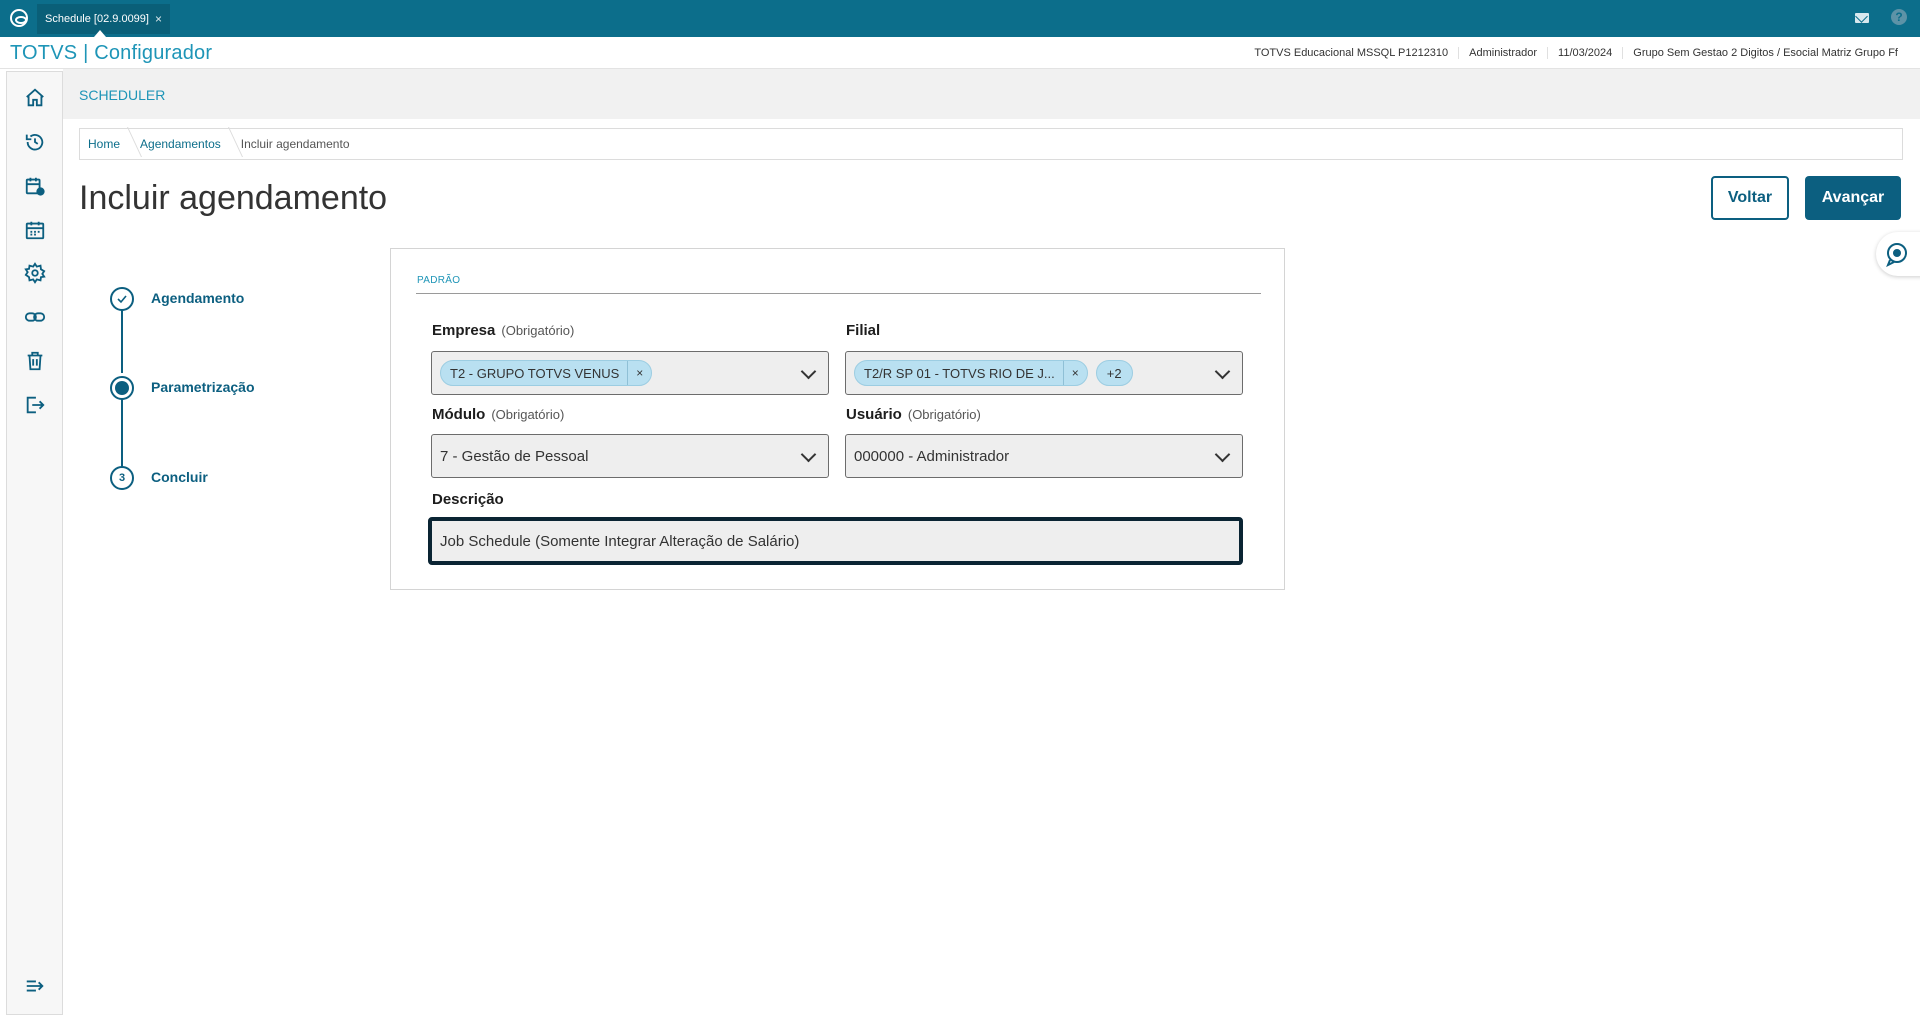  Describe the element at coordinates (932, 456) in the screenshot. I see `usuario-value: 000000 - Administrador` at that location.